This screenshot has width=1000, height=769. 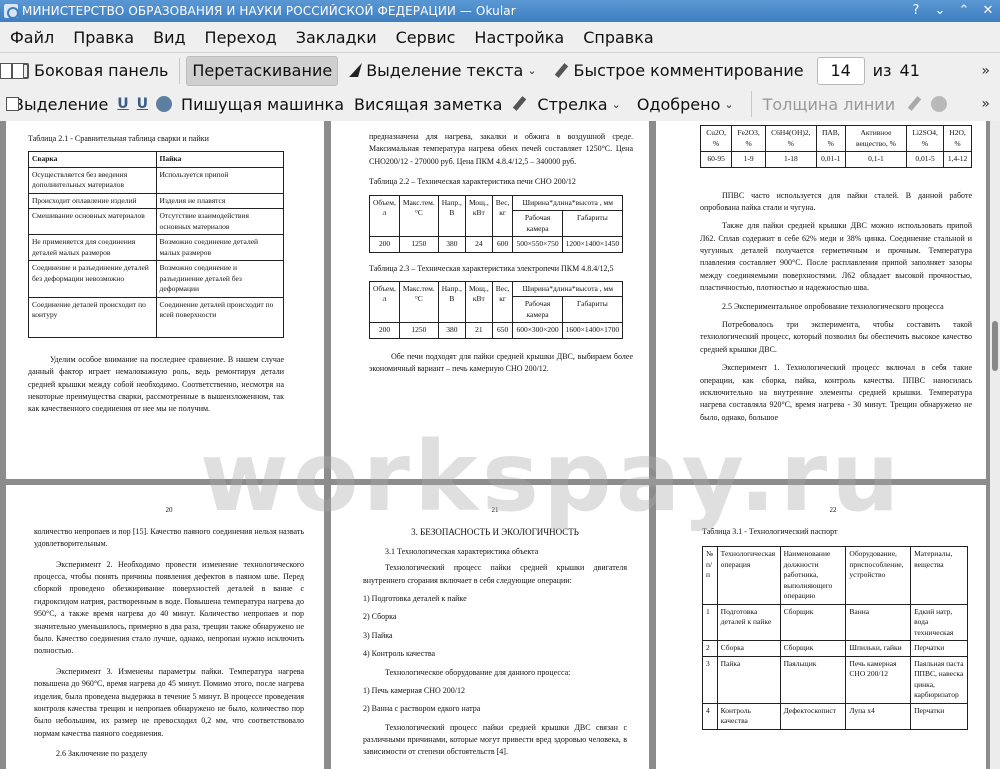 I want to click on table-header: Технологическая операция, so click(x=748, y=575).